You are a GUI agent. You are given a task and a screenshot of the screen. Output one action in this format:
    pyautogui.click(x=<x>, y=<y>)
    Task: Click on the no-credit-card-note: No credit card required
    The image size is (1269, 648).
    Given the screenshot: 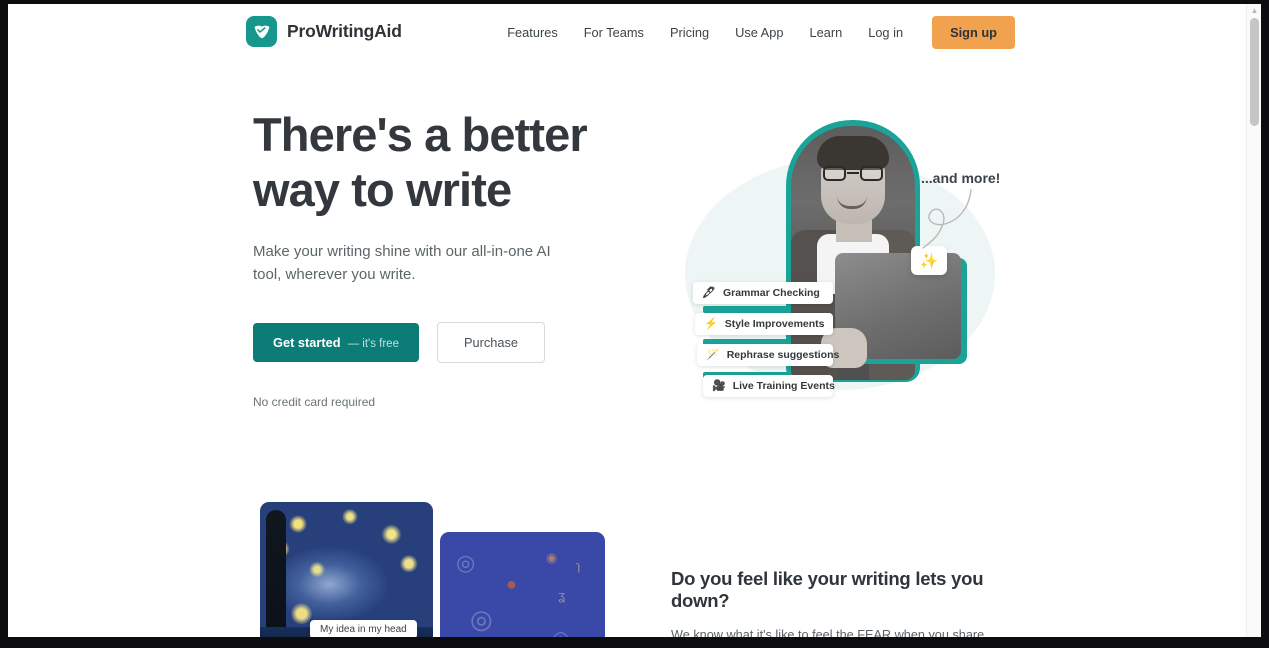 What is the action you would take?
    pyautogui.click(x=314, y=402)
    